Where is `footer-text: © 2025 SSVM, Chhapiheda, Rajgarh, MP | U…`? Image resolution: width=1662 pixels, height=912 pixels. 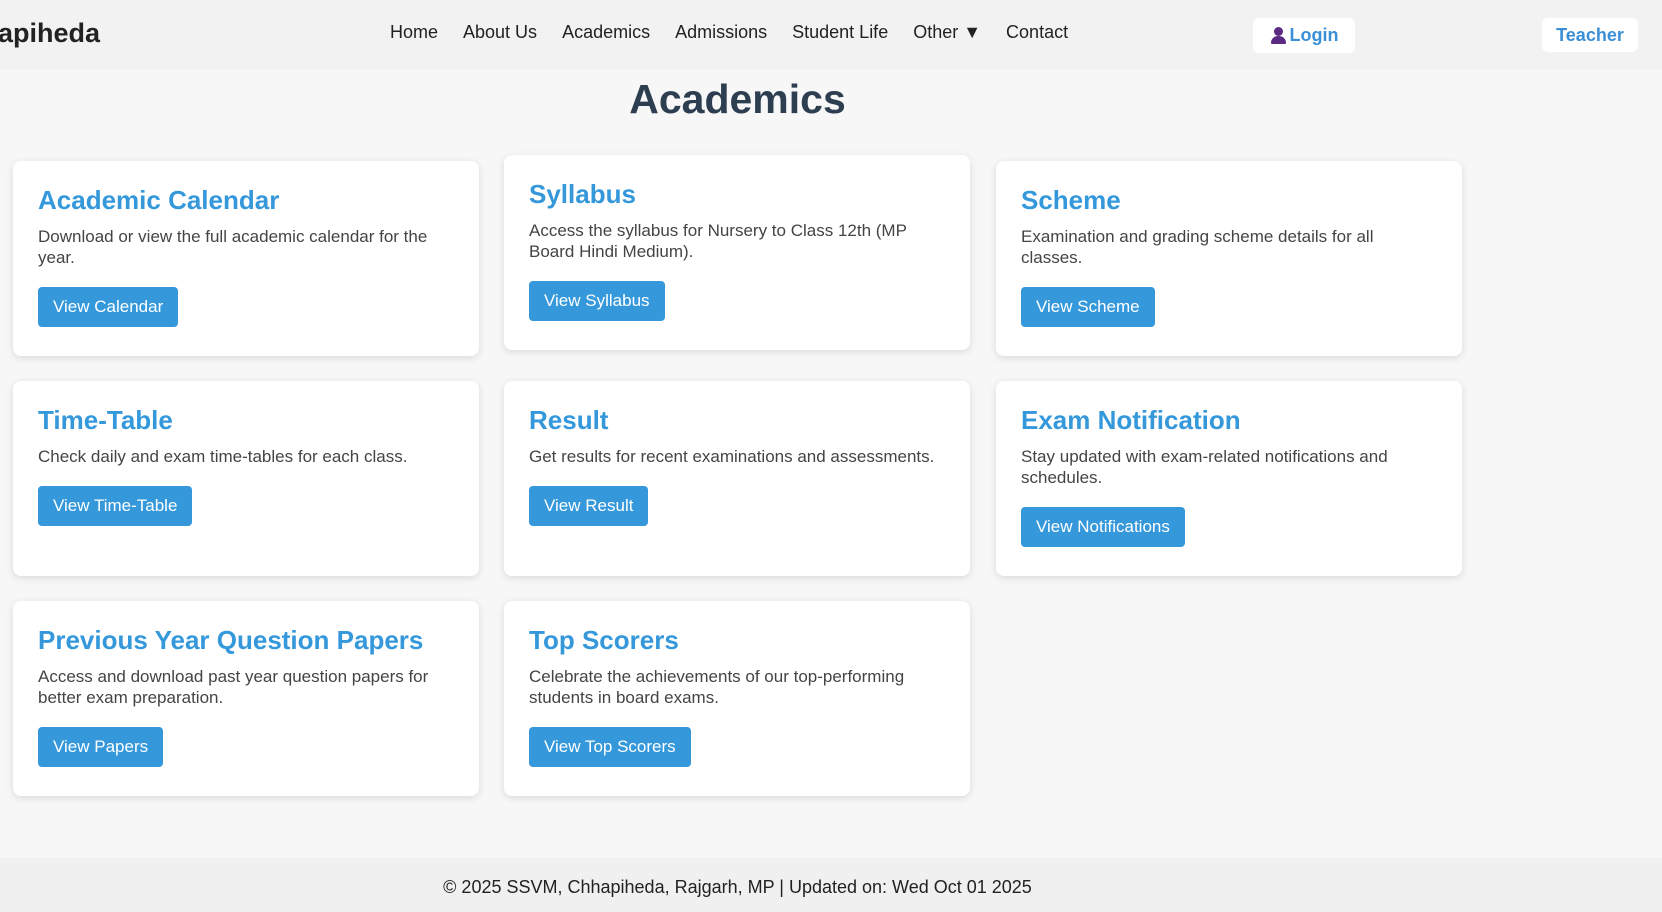
footer-text: © 2025 SSVM, Chhapiheda, Rajgarh, MP | U… is located at coordinates (737, 887).